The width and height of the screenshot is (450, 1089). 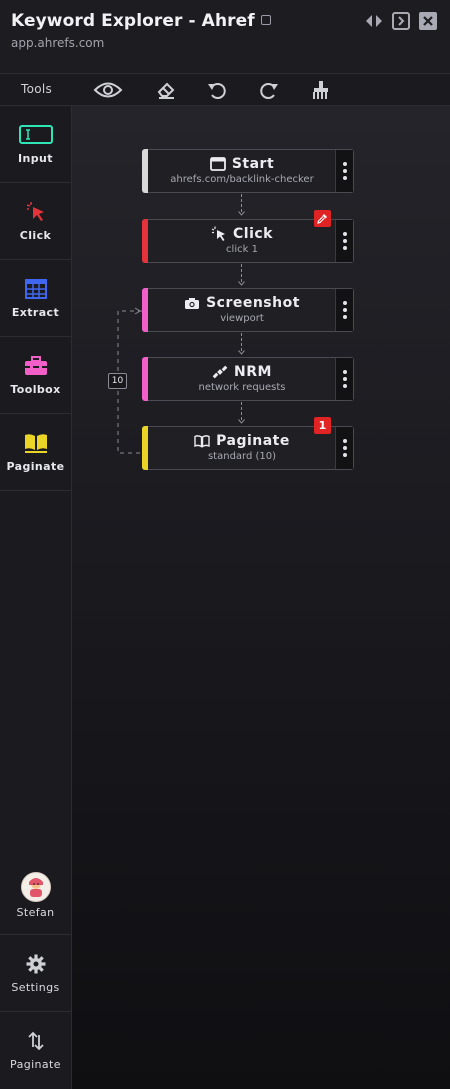 I want to click on flow-node-screenshot: Screenshot viewport, so click(x=248, y=310).